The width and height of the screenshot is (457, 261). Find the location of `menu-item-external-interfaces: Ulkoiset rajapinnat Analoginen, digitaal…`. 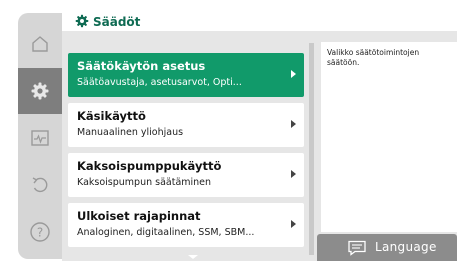

menu-item-external-interfaces: Ulkoiset rajapinnat Analoginen, digitaal… is located at coordinates (186, 225).